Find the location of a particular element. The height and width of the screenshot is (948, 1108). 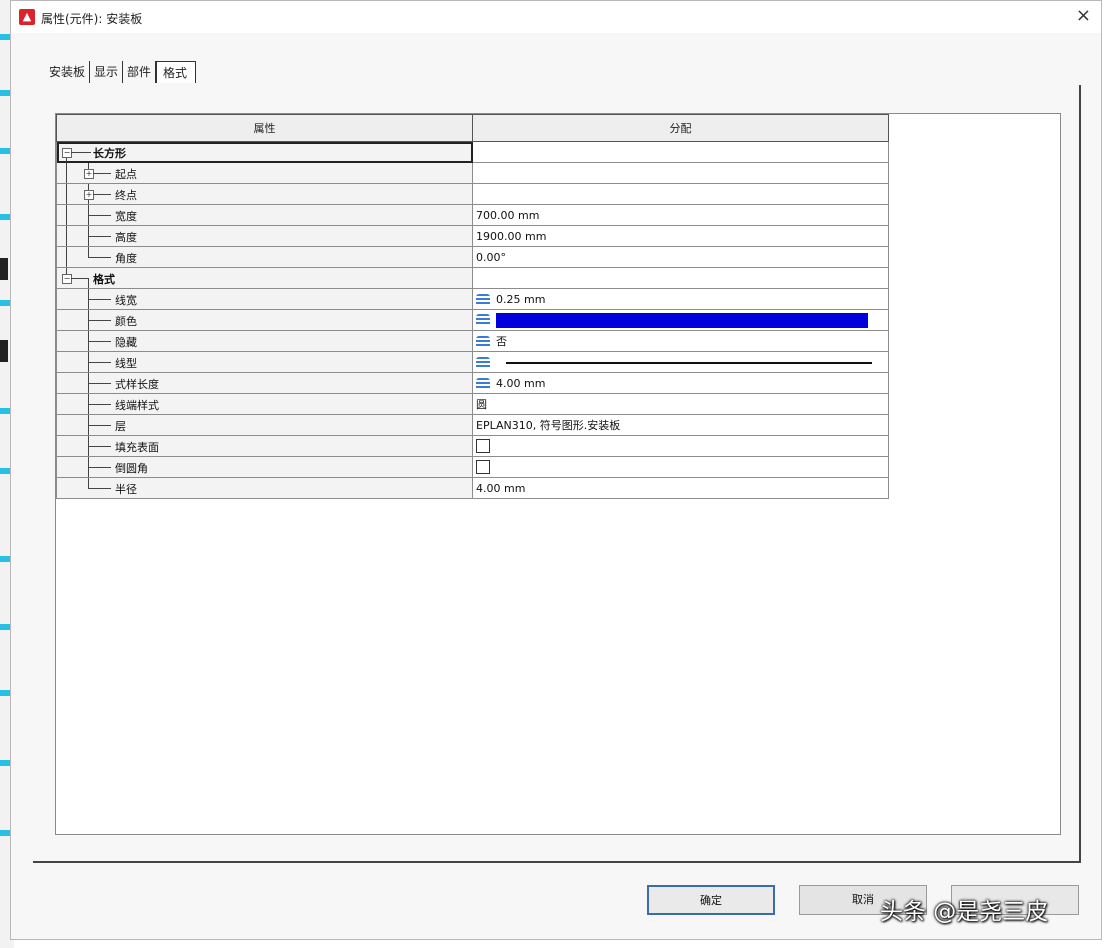

property-value: 否 is located at coordinates (501, 341).